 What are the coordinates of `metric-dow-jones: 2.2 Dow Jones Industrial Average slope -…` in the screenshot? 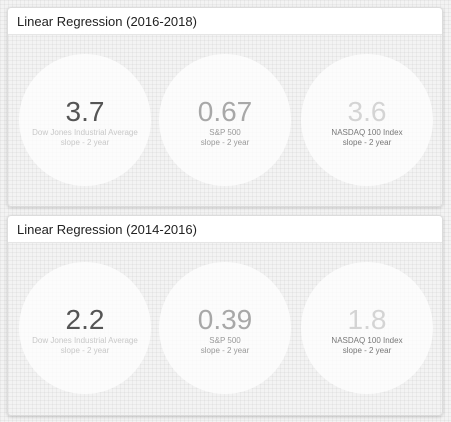 It's located at (85, 328).